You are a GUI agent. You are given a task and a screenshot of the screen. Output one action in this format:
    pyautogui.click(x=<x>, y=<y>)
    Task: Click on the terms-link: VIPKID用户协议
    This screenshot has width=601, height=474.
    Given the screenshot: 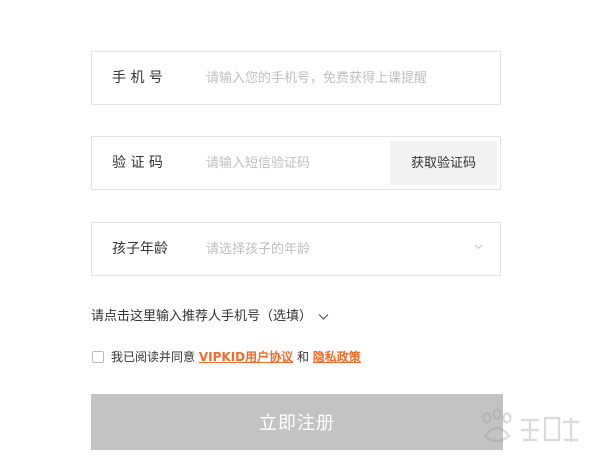 What is the action you would take?
    pyautogui.click(x=246, y=357)
    